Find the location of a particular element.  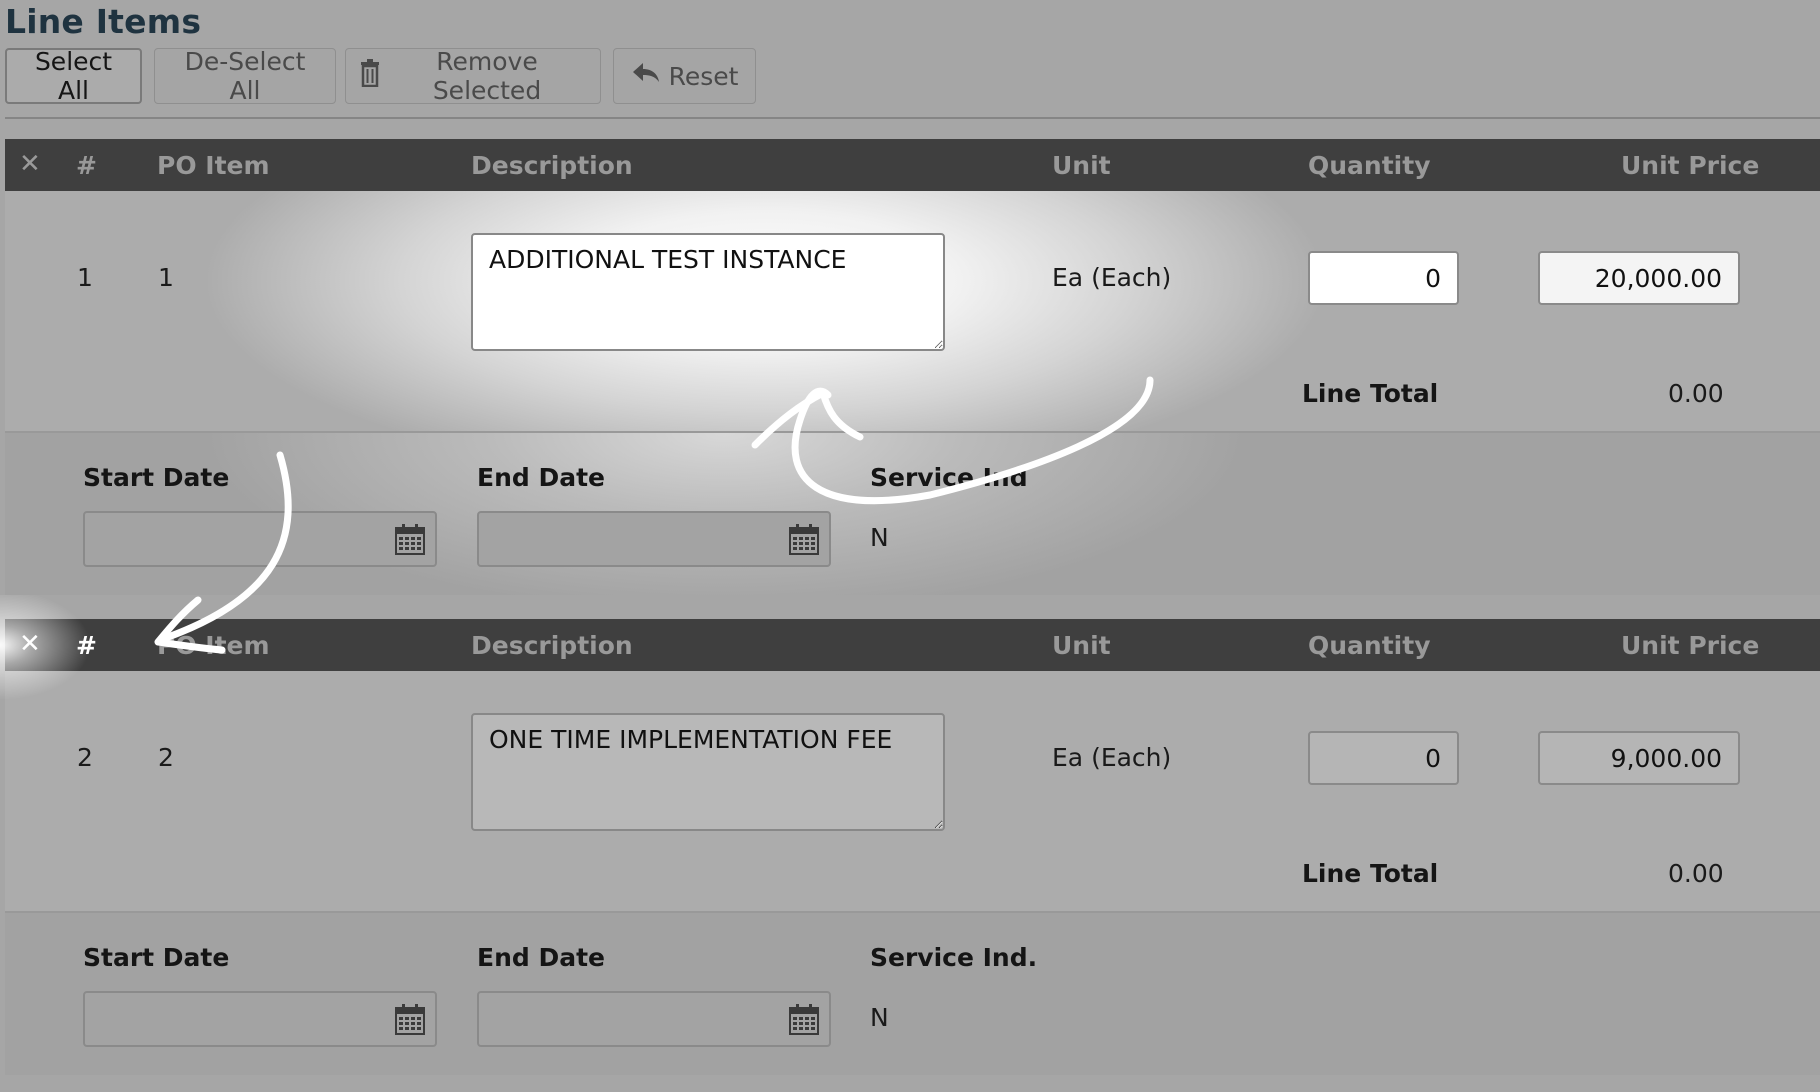

trash-icon is located at coordinates (370, 76).